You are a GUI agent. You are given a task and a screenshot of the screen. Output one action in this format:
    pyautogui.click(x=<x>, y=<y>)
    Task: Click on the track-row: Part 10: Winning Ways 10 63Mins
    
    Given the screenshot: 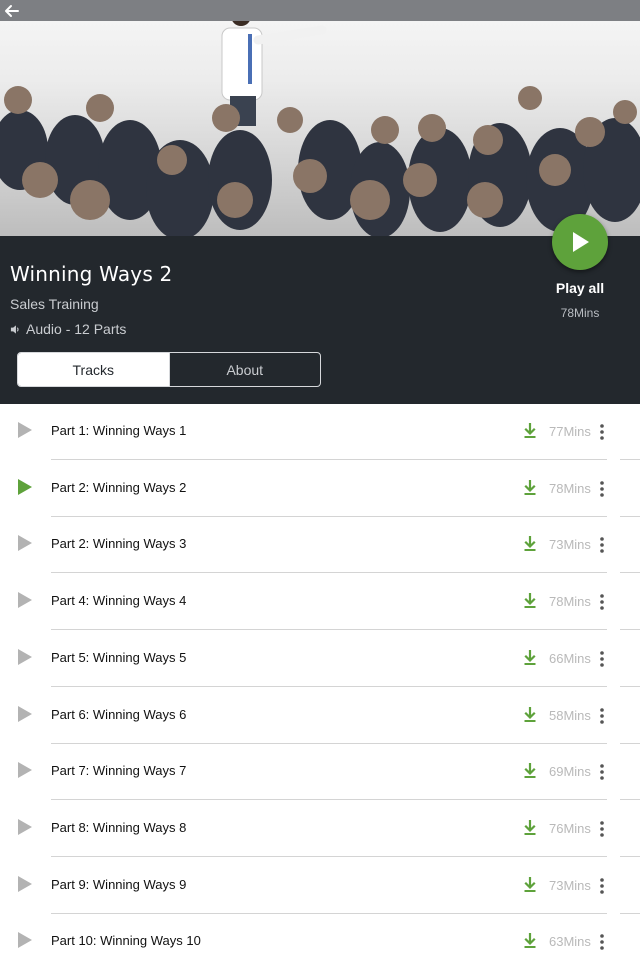 What is the action you would take?
    pyautogui.click(x=320, y=937)
    